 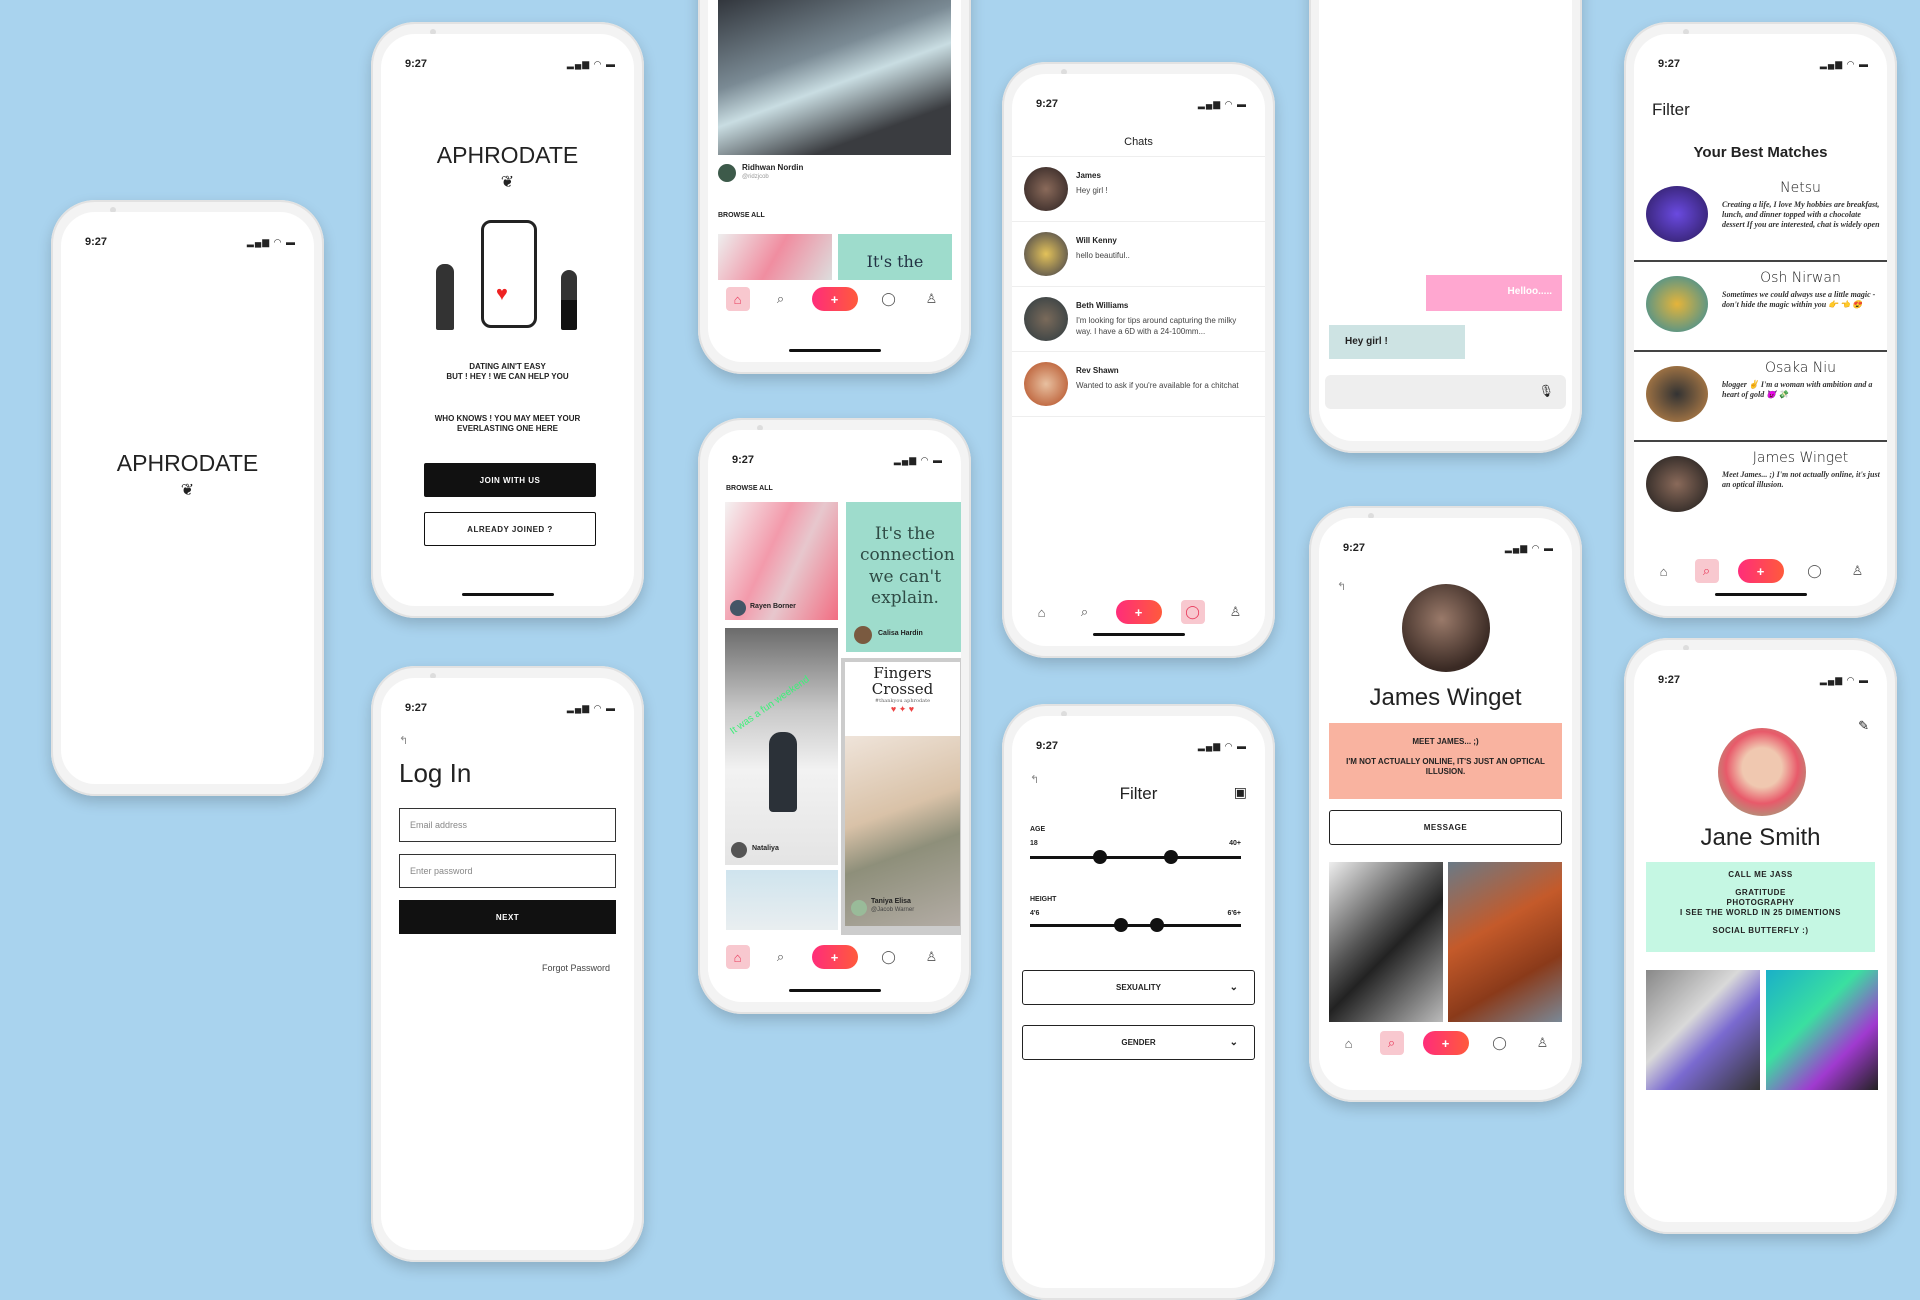 What do you see at coordinates (781, 561) in the screenshot?
I see `post-card: Rayen Borner` at bounding box center [781, 561].